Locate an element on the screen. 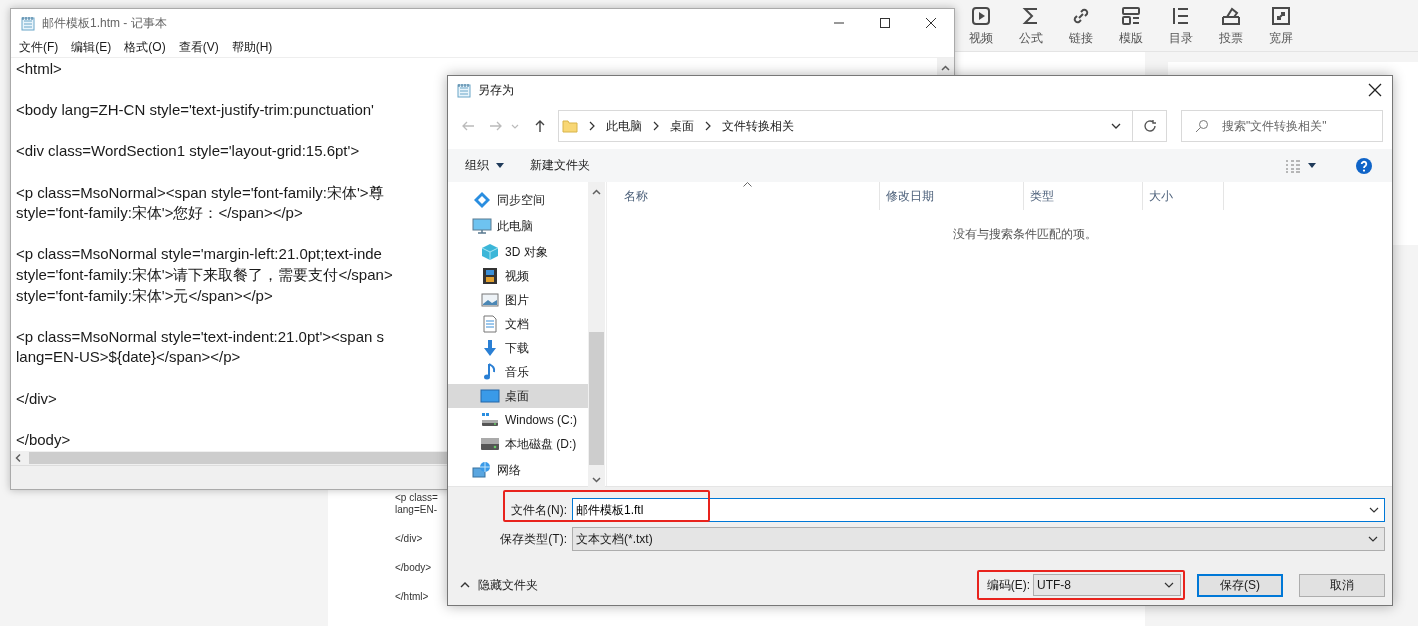 Image resolution: width=1418 pixels, height=626 pixels. nav-item: 文档 is located at coordinates (518, 324).